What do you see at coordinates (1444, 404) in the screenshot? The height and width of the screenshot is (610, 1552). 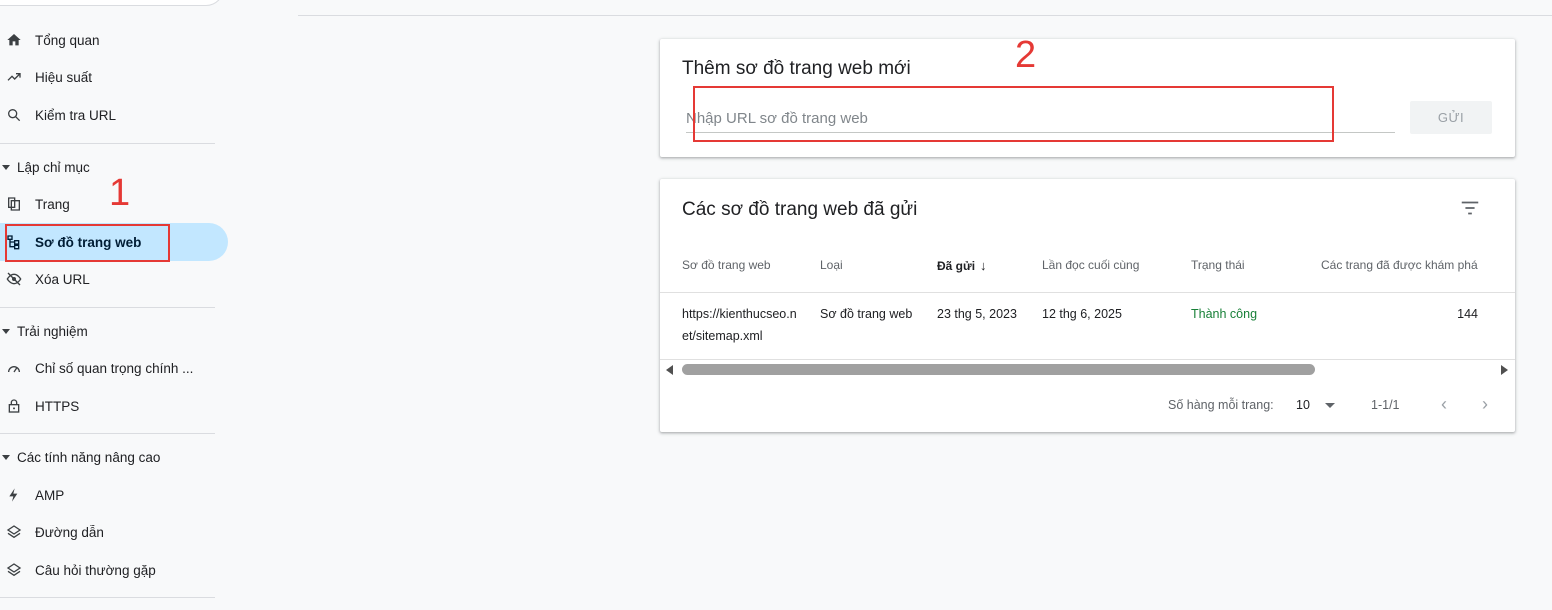 I see `previous-page-button: ‹` at bounding box center [1444, 404].